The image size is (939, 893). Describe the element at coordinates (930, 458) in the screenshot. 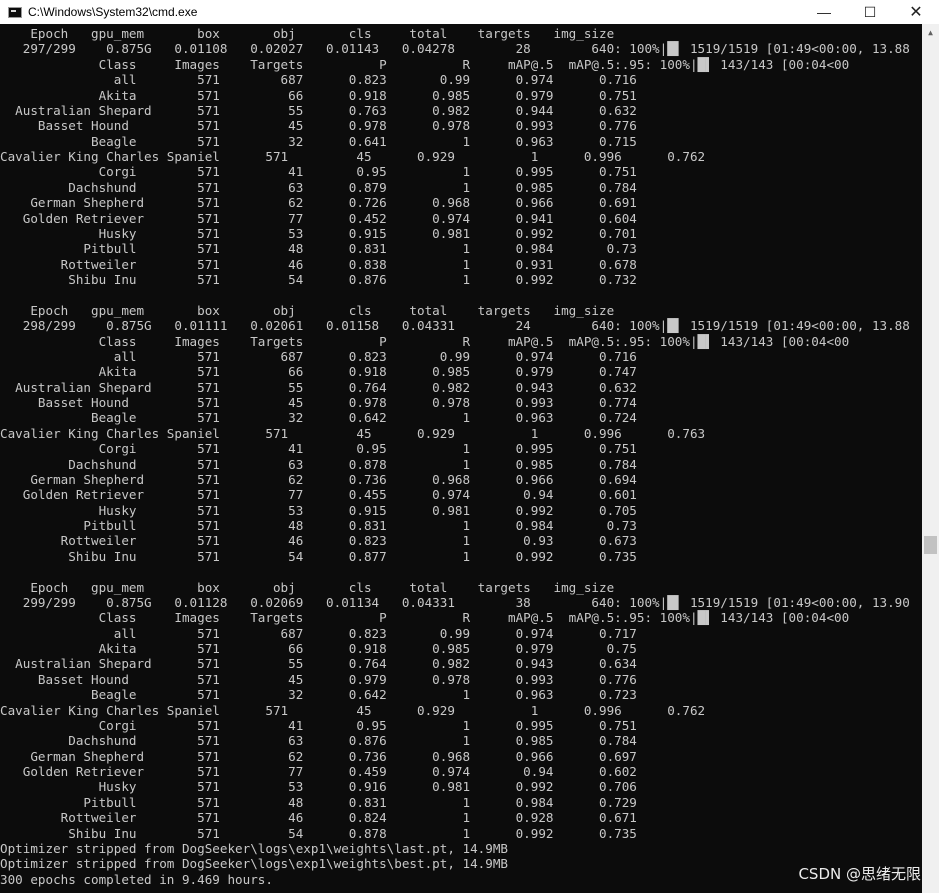

I see `vertical-scrollbar: ▲` at that location.